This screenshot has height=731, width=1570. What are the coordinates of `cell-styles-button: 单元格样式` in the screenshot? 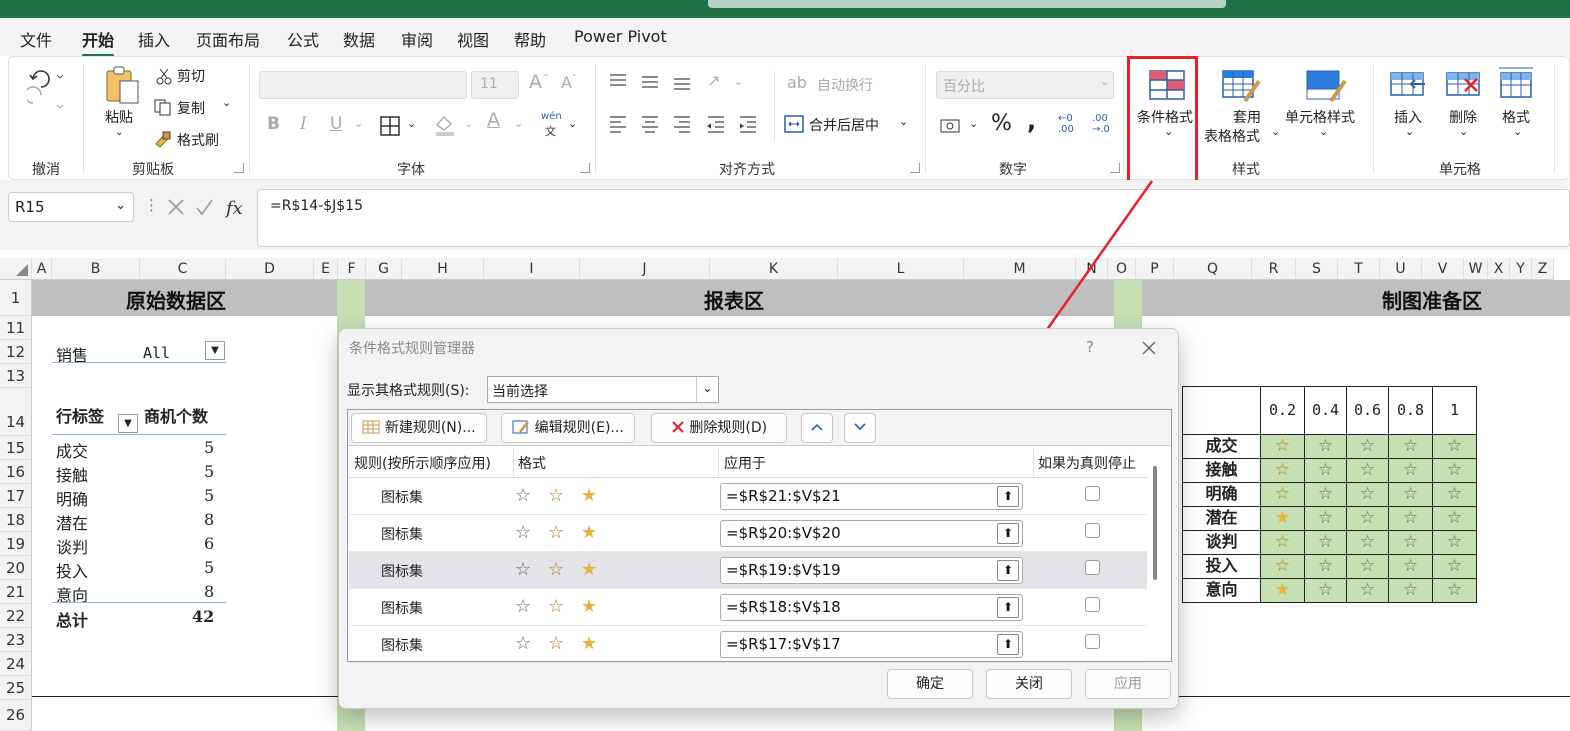 It's located at (1320, 117).